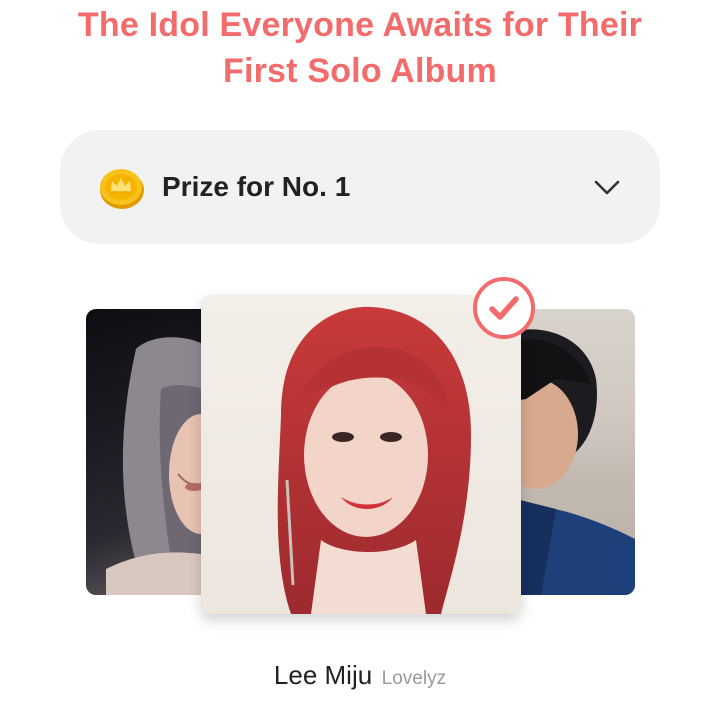 The image size is (720, 720). I want to click on gold-coin-crown-icon, so click(122, 189).